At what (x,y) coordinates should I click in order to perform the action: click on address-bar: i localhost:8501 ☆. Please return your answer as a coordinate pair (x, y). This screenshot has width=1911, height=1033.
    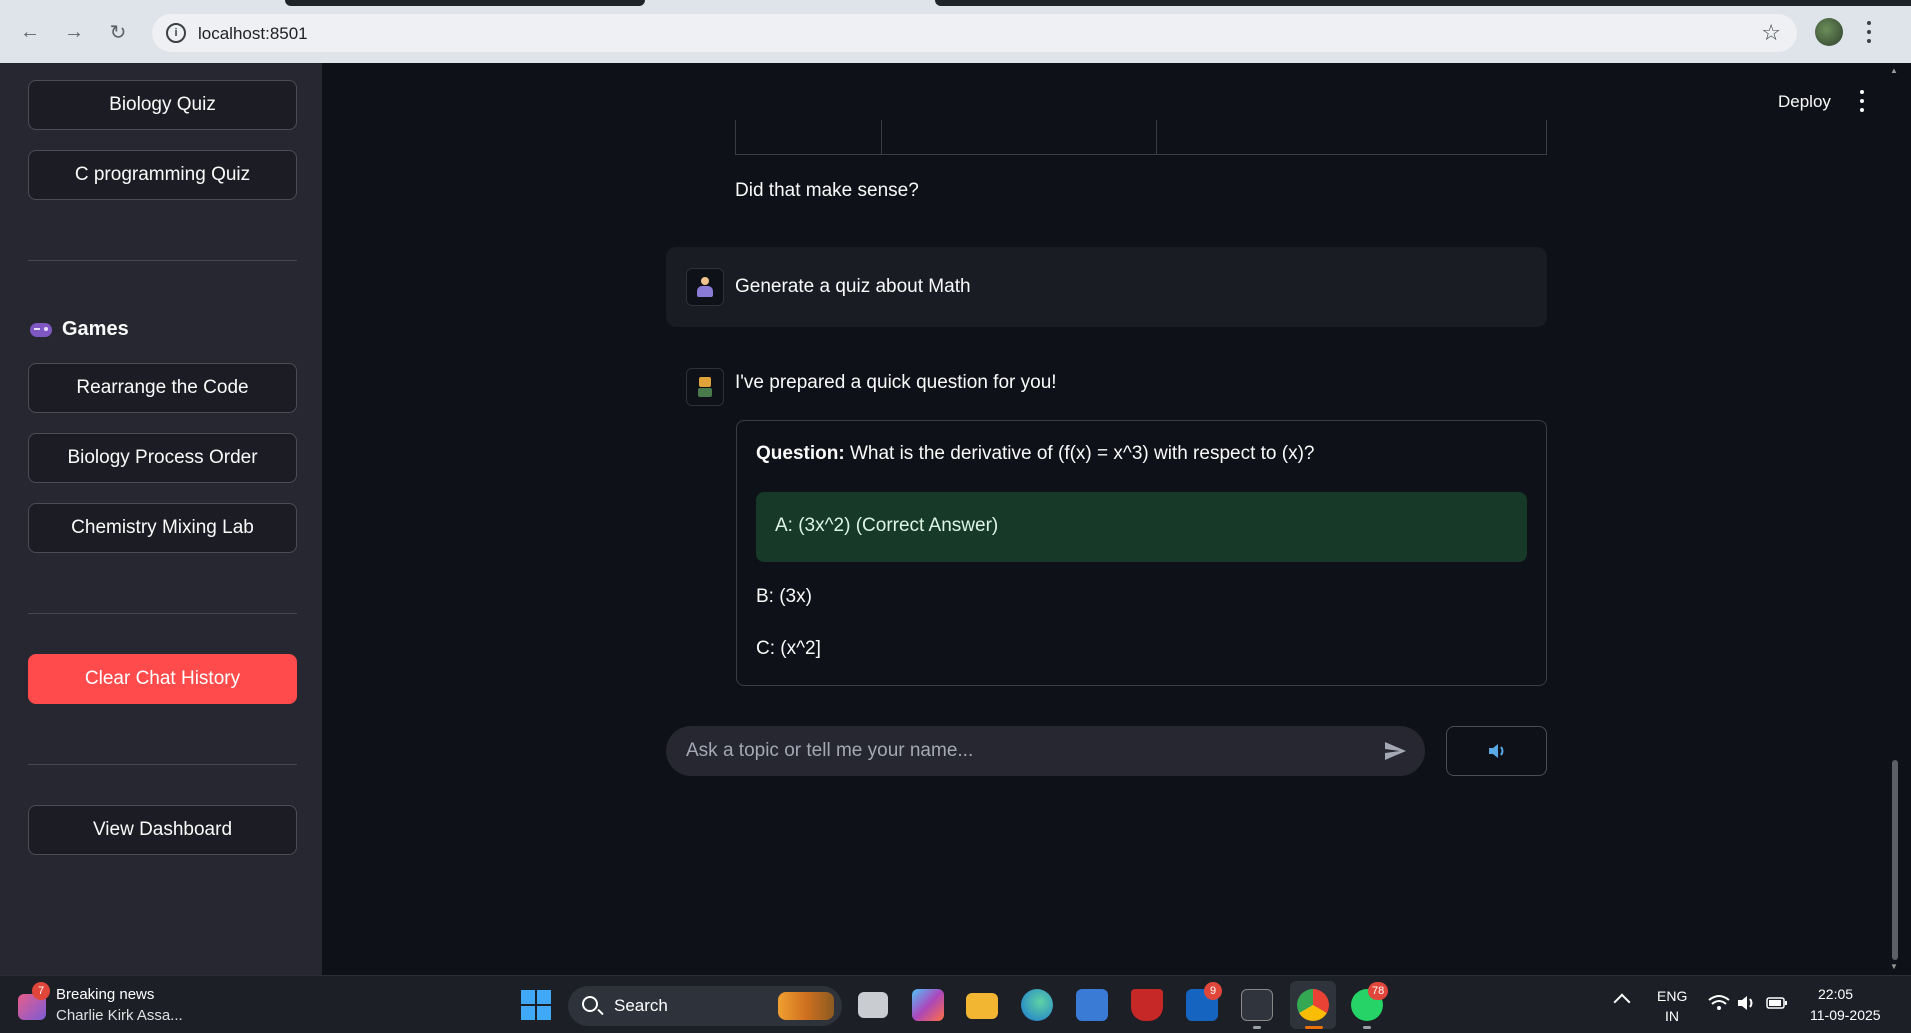
    Looking at the image, I should click on (974, 33).